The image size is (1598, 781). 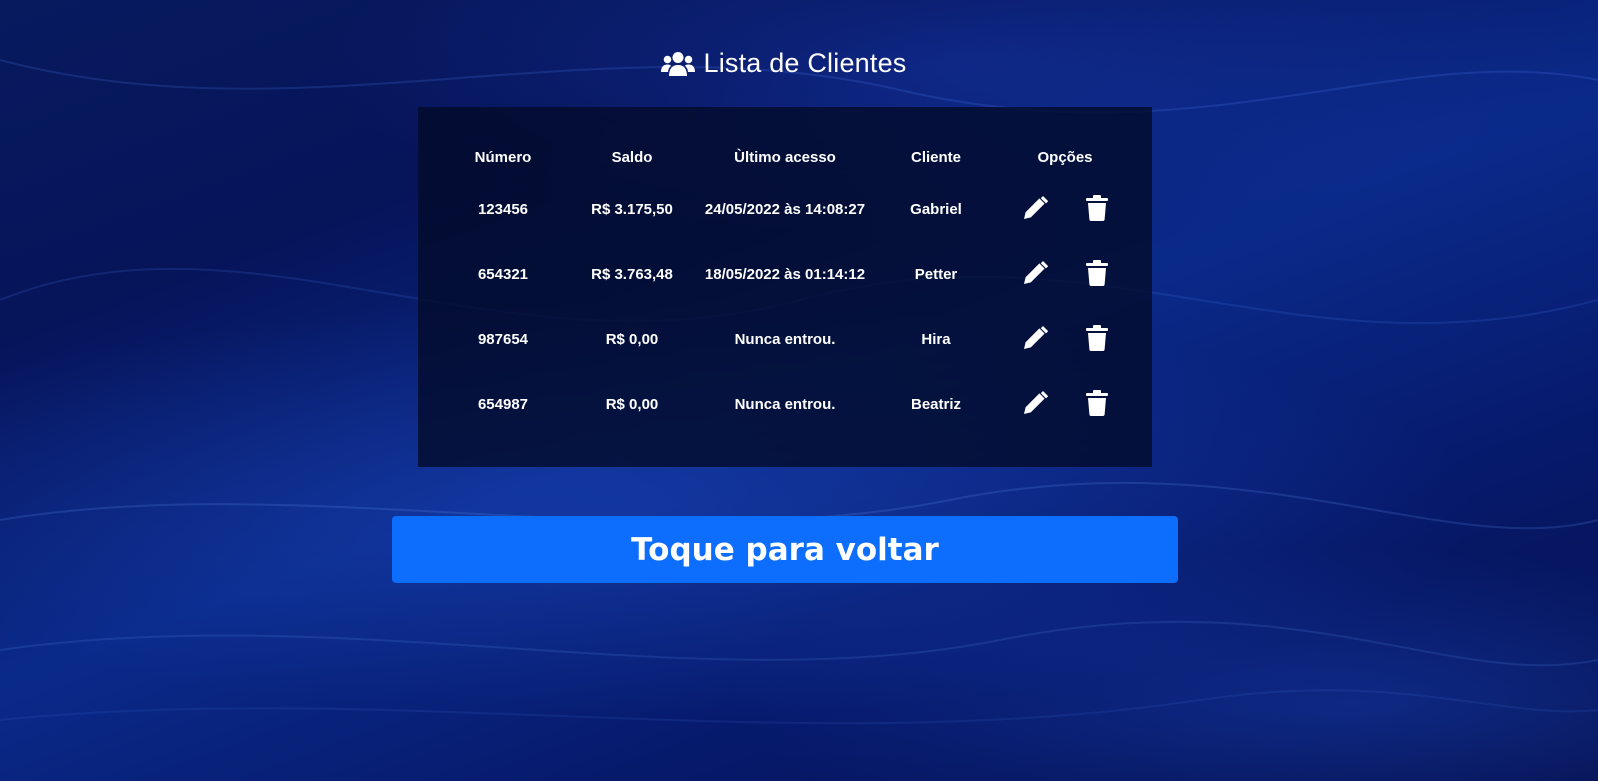 I want to click on page-title: Lista de Clientes, so click(x=784, y=63).